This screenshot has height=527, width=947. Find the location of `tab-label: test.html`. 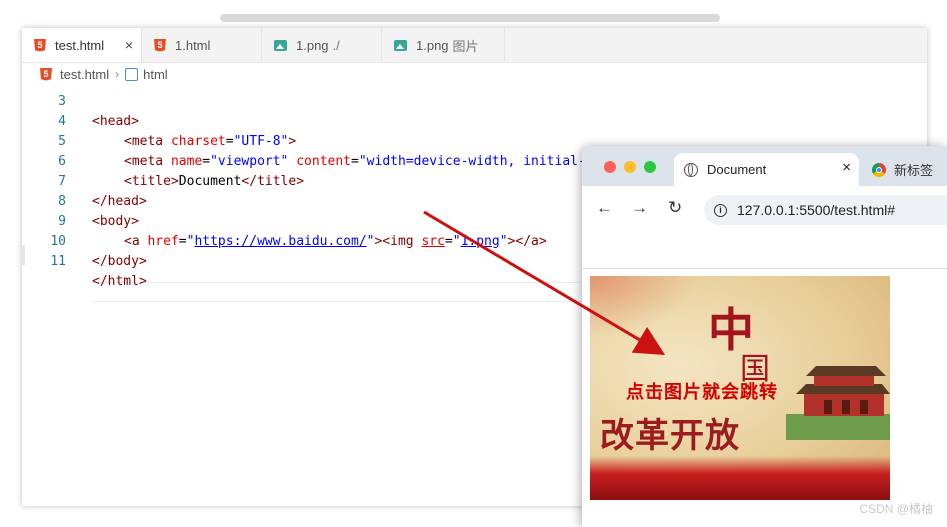

tab-label: test.html is located at coordinates (80, 45).